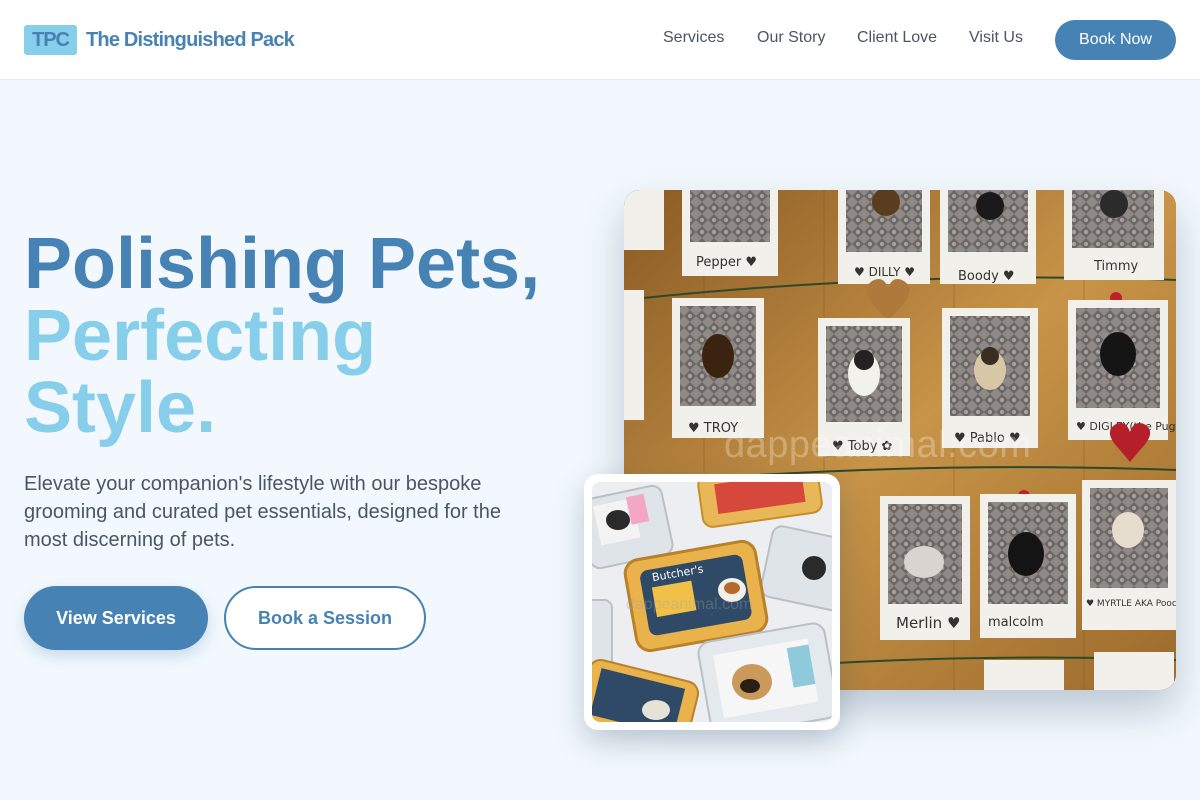  I want to click on svg-text: Boody ♥, so click(986, 276).